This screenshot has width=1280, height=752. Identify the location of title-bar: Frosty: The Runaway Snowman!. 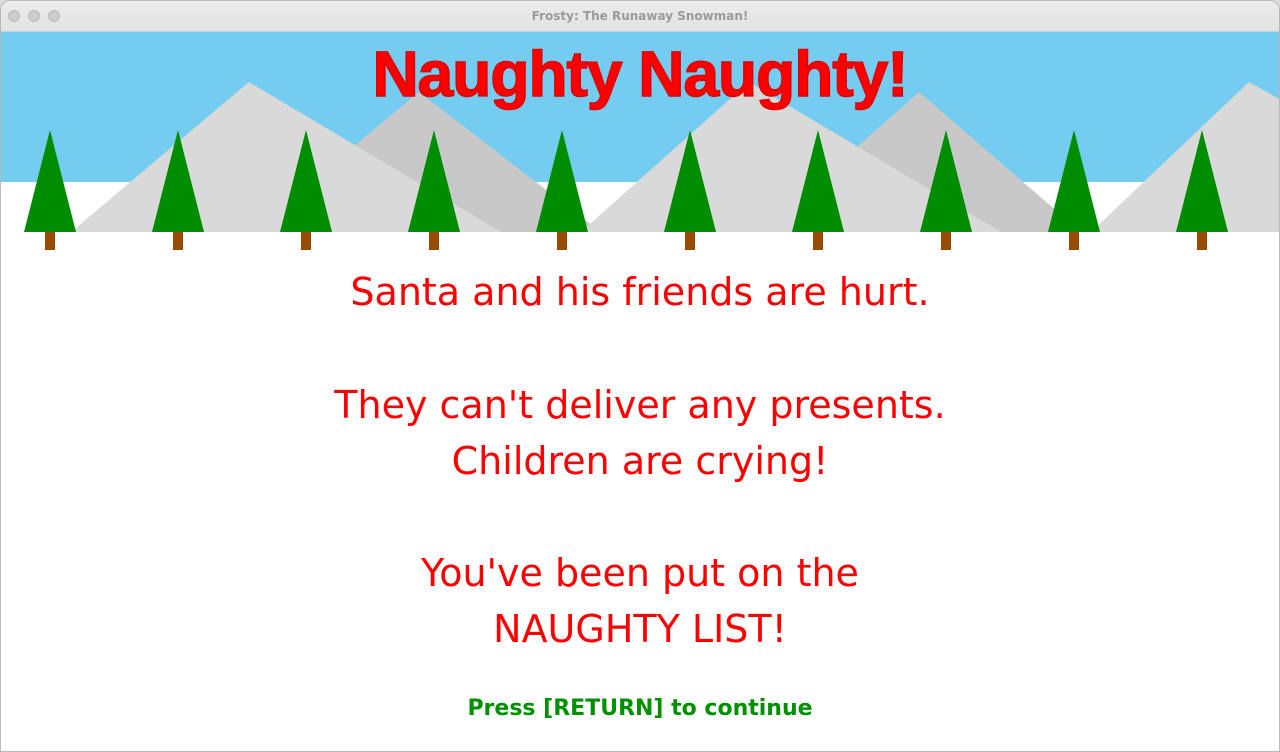
(640, 16).